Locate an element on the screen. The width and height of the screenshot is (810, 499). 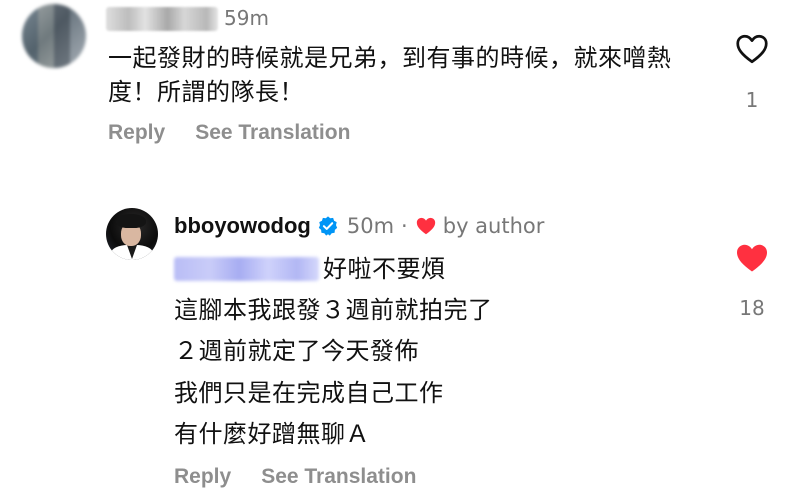
avatar-blurred is located at coordinates (54, 36).